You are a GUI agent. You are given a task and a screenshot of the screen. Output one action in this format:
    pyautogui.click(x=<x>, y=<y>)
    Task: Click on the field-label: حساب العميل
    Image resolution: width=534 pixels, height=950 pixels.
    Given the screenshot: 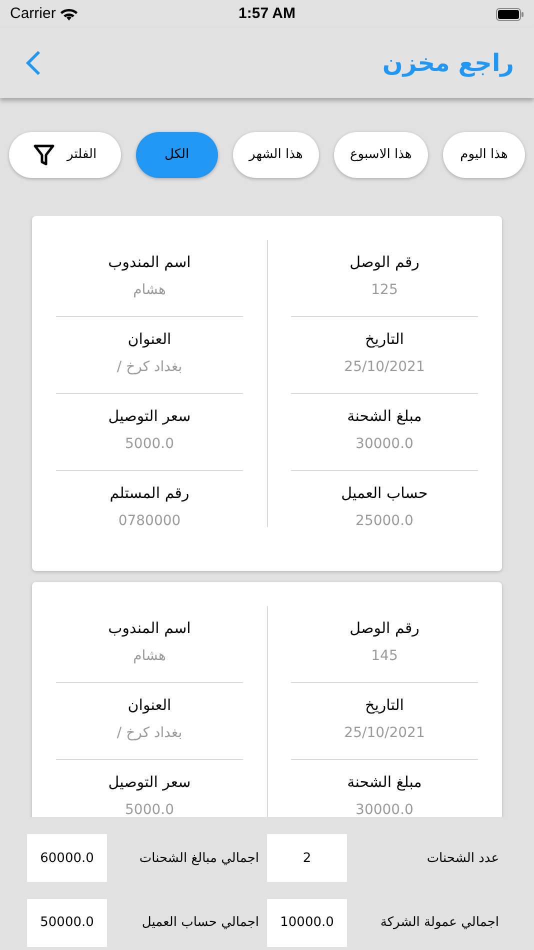 What is the action you would take?
    pyautogui.click(x=384, y=493)
    